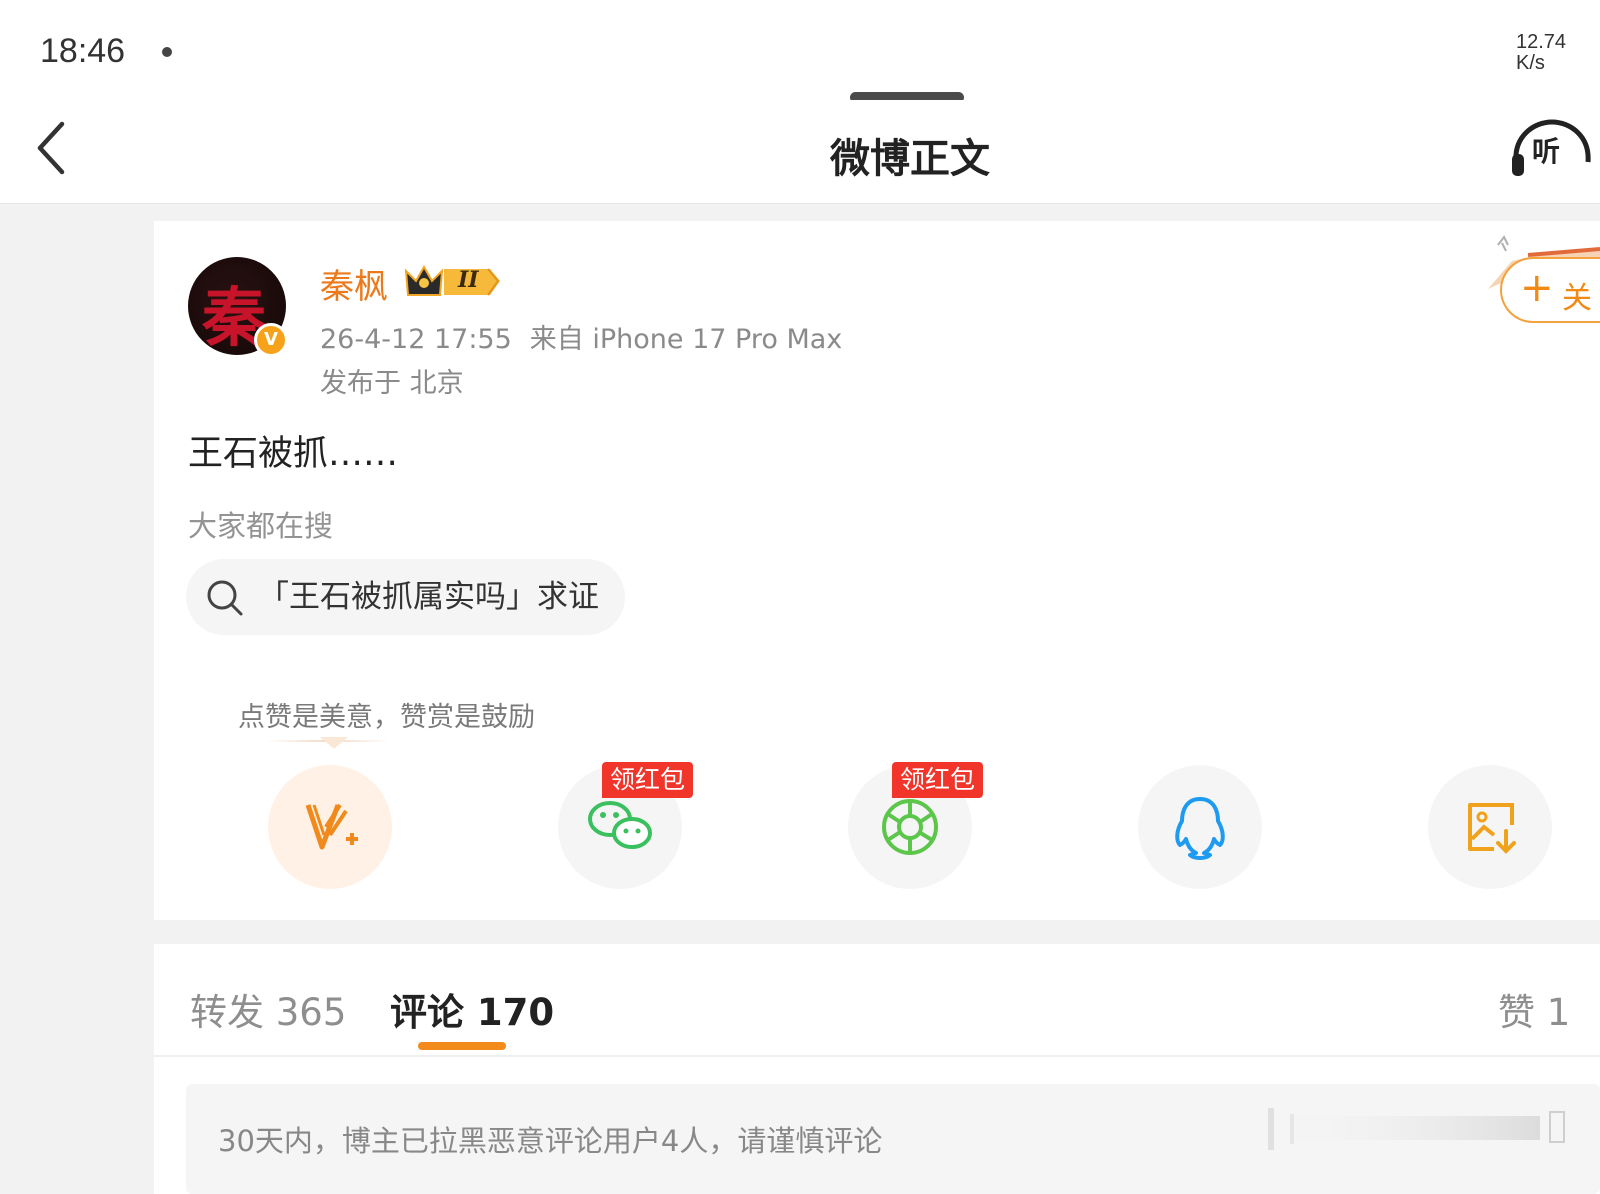  What do you see at coordinates (1541, 52) in the screenshot?
I see `network-speed: 12.74 K/s` at bounding box center [1541, 52].